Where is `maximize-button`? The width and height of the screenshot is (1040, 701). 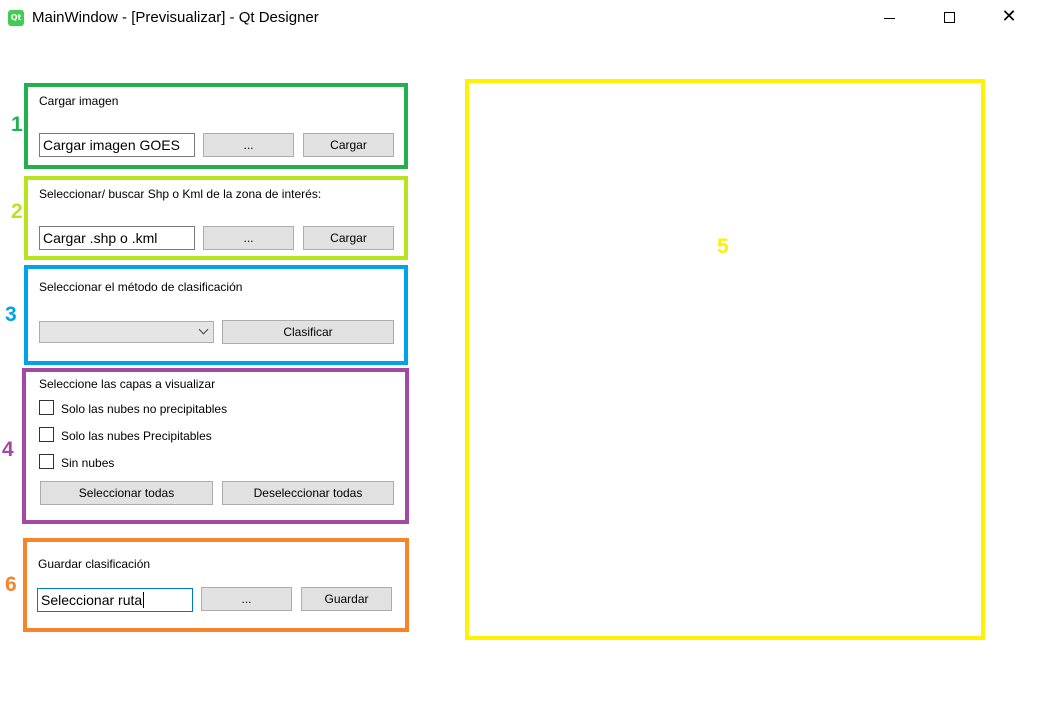
maximize-button is located at coordinates (949, 18).